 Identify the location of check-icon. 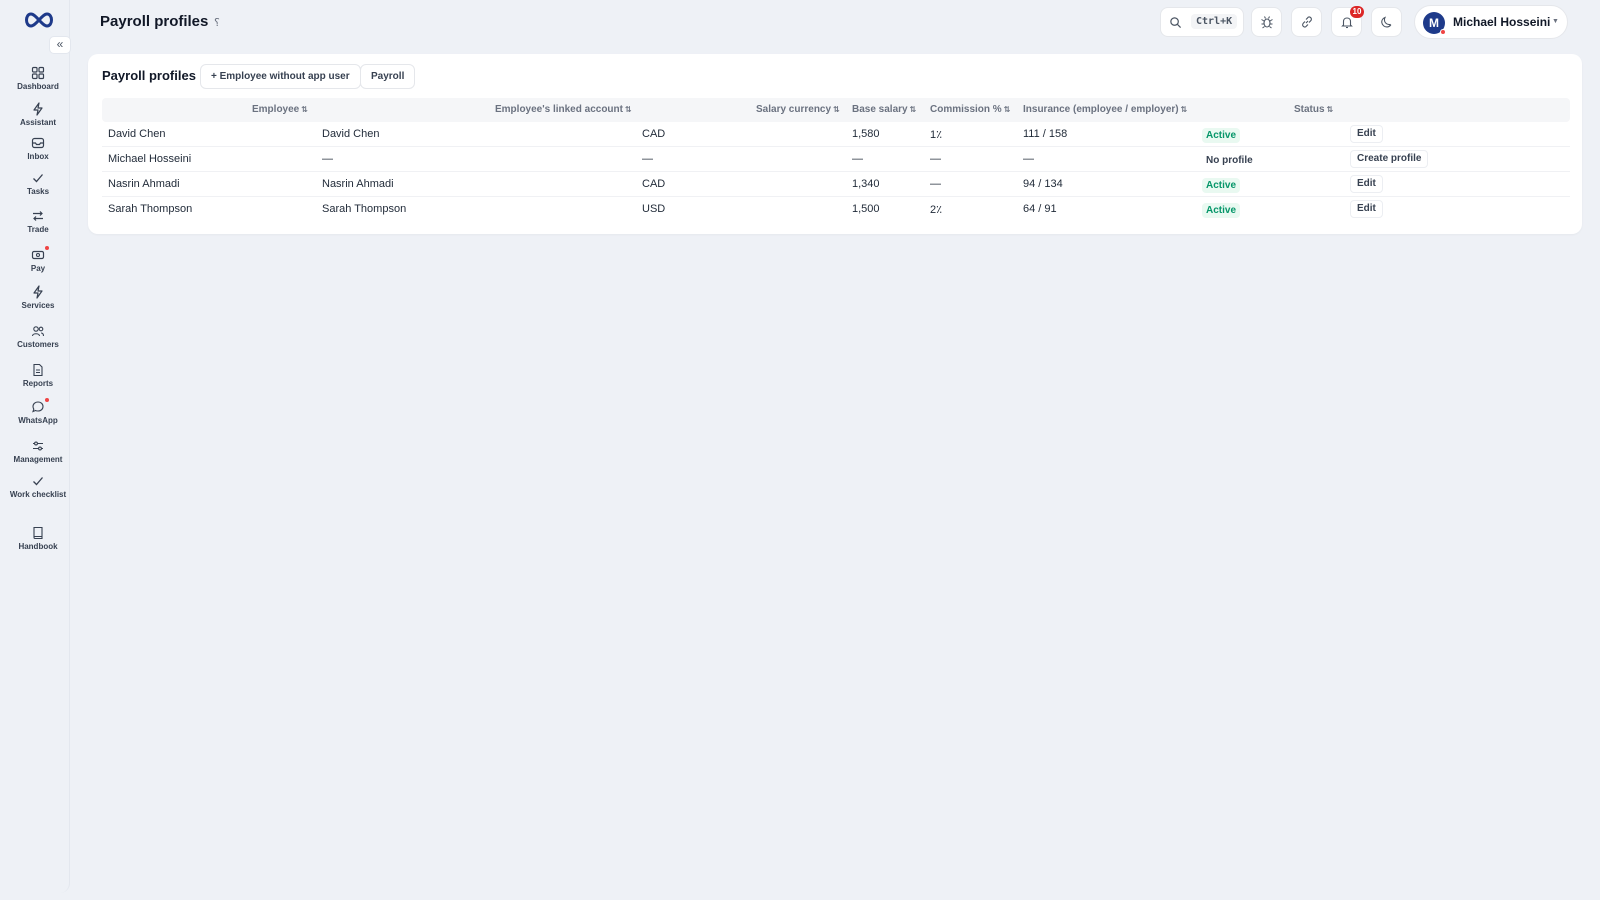
(38, 178).